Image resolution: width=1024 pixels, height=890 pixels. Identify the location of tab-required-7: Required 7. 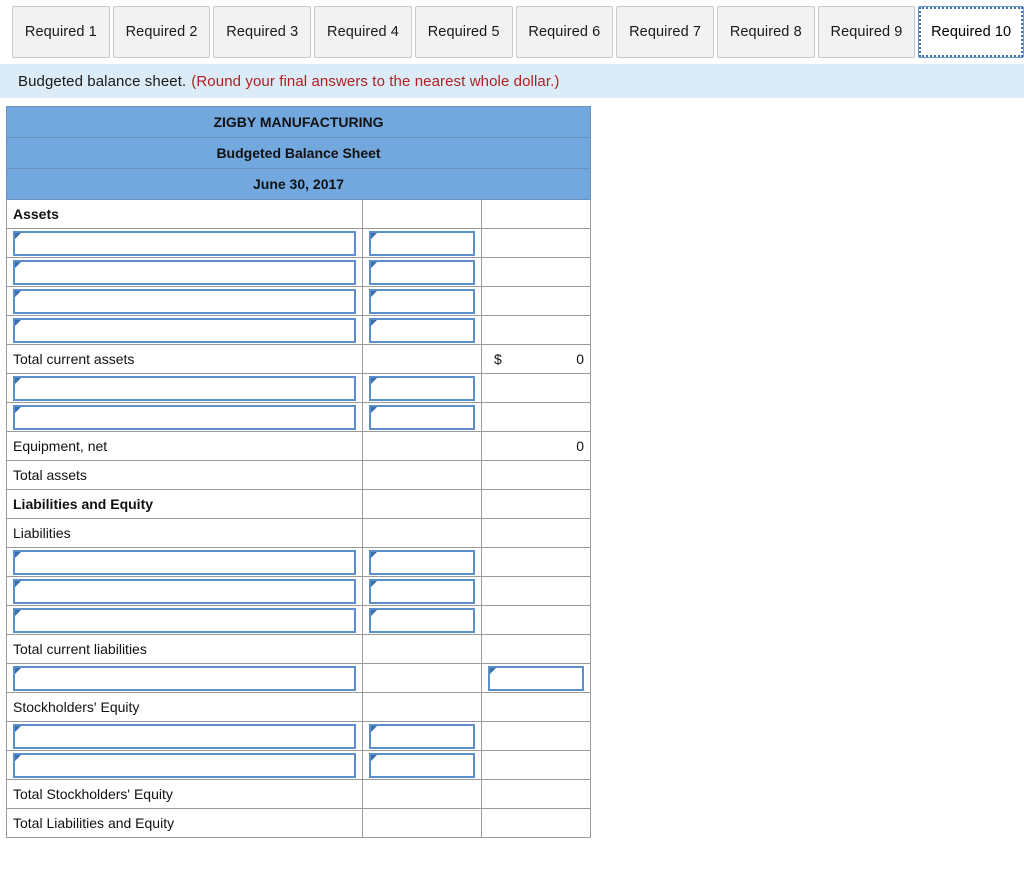
(665, 32).